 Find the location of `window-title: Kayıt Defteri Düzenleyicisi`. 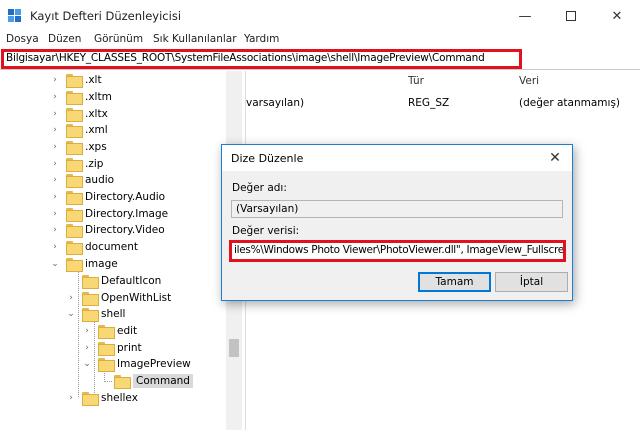

window-title: Kayıt Defteri Düzenleyicisi is located at coordinates (106, 16).